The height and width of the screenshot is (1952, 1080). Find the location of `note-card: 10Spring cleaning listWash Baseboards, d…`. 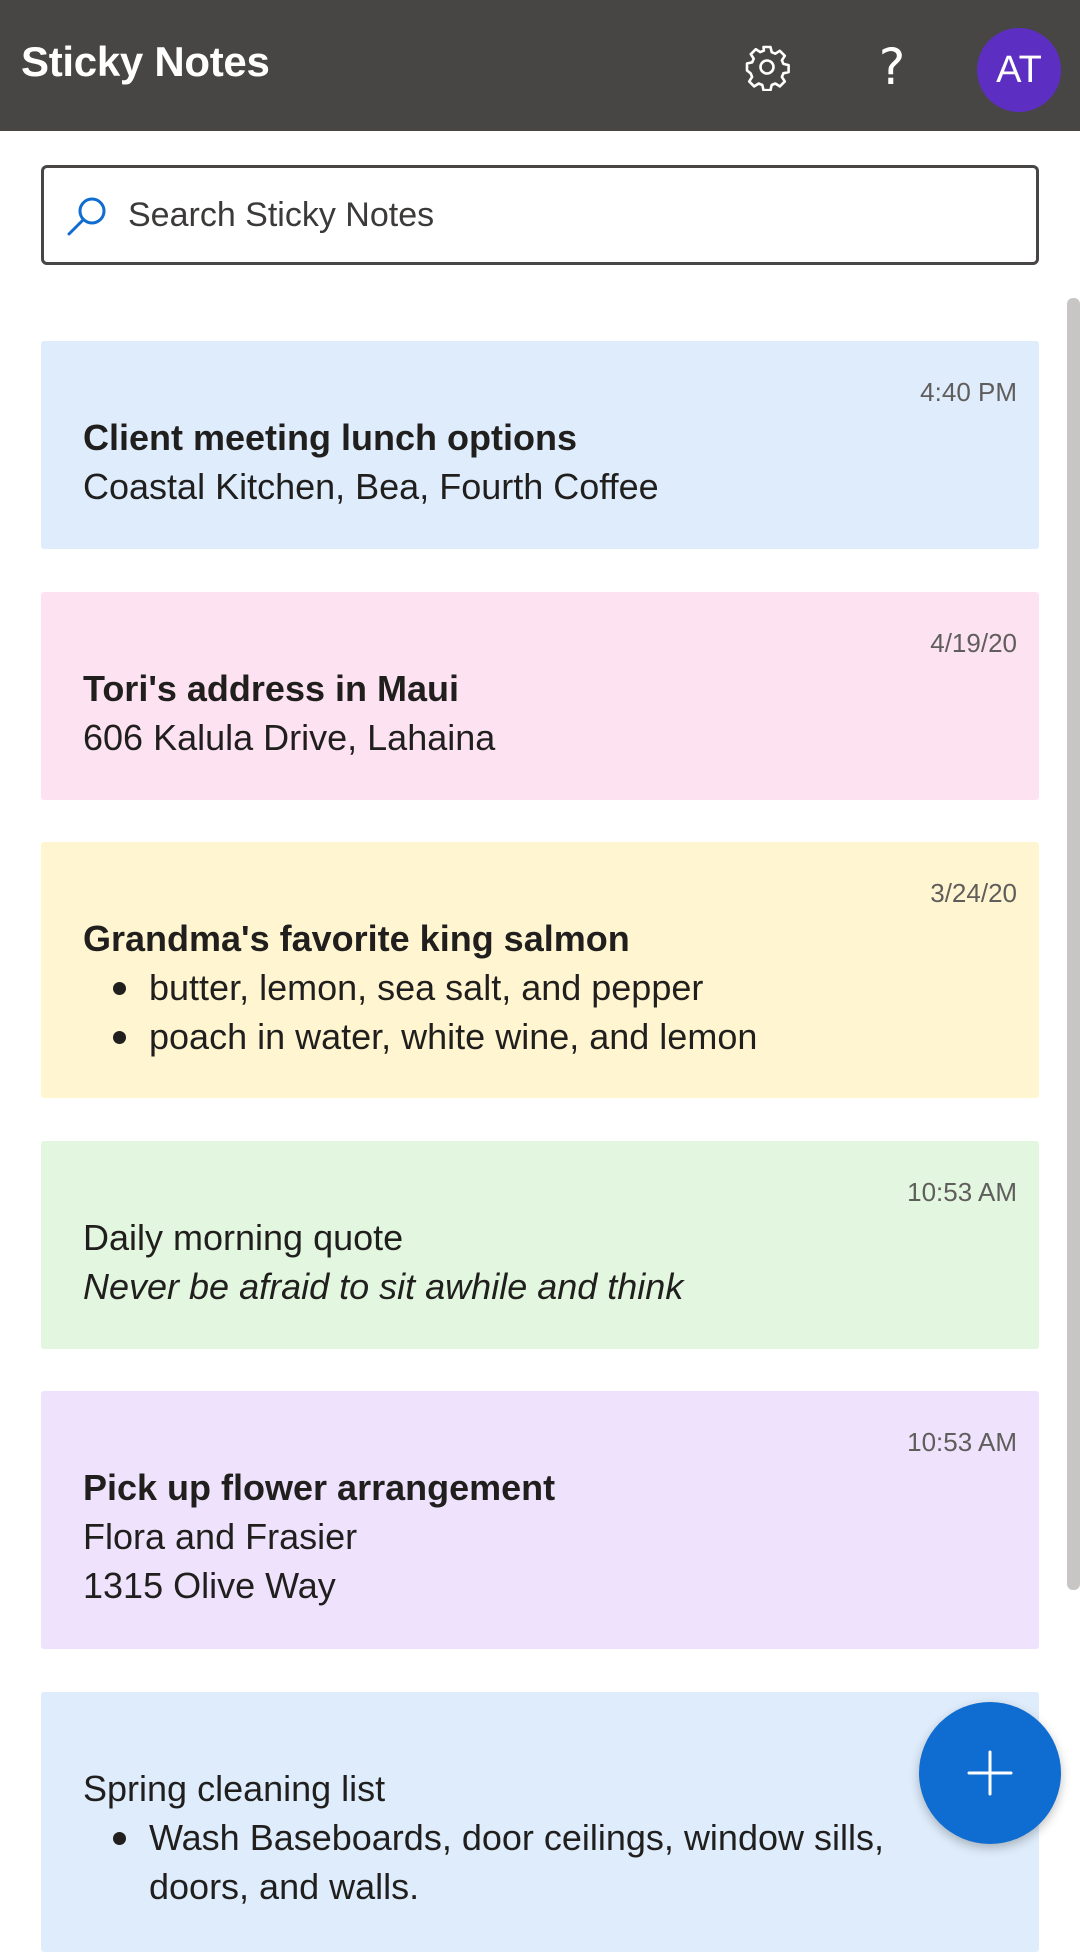

note-card: 10Spring cleaning listWash Baseboards, d… is located at coordinates (540, 1822).